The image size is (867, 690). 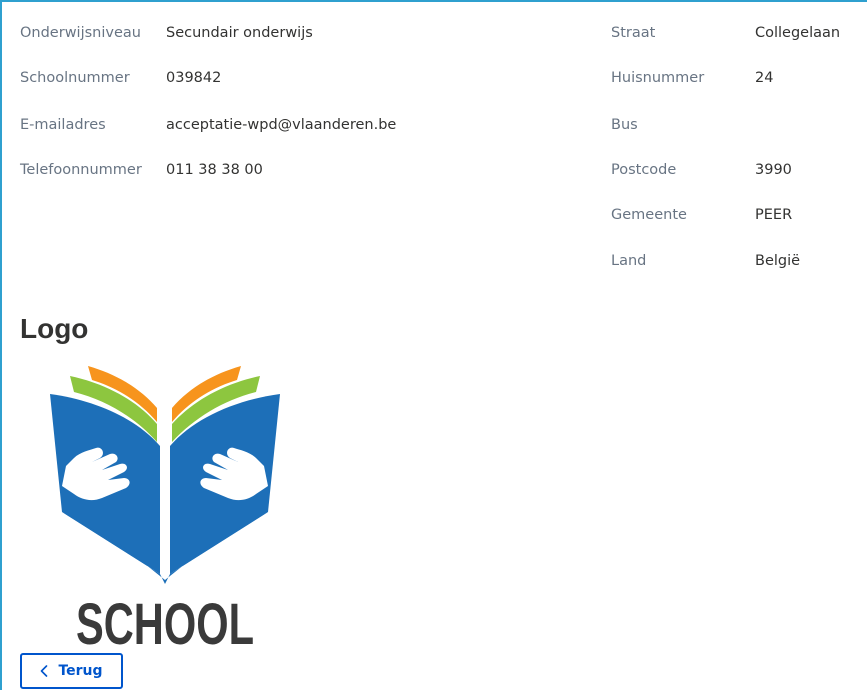 What do you see at coordinates (81, 170) in the screenshot?
I see `label-telefoonnummer: Telefoonnummer` at bounding box center [81, 170].